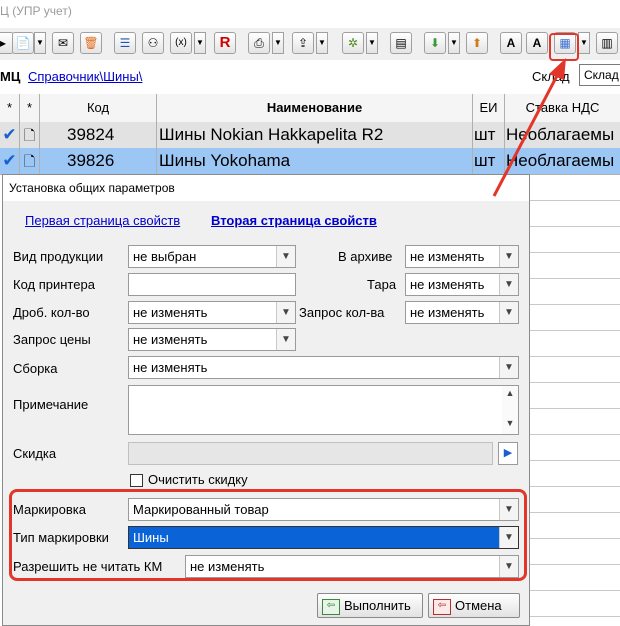  What do you see at coordinates (212, 312) in the screenshot?
I see `fractional-qty-select: не изменять ▼` at bounding box center [212, 312].